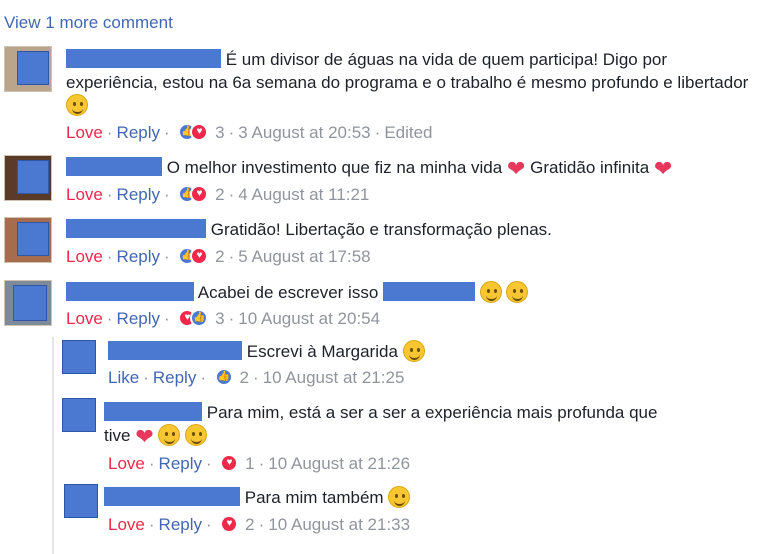  Describe the element at coordinates (196, 435) in the screenshot. I see `kiss-emoji` at that location.